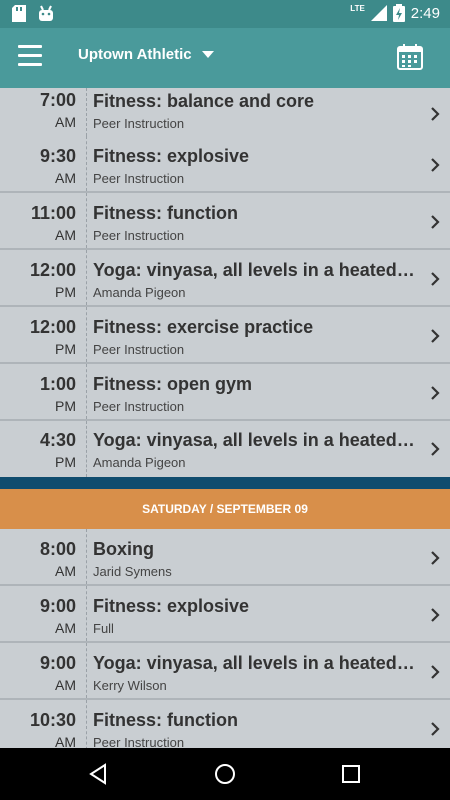  Describe the element at coordinates (173, 384) in the screenshot. I see `class-title: Fitness: open gym` at that location.